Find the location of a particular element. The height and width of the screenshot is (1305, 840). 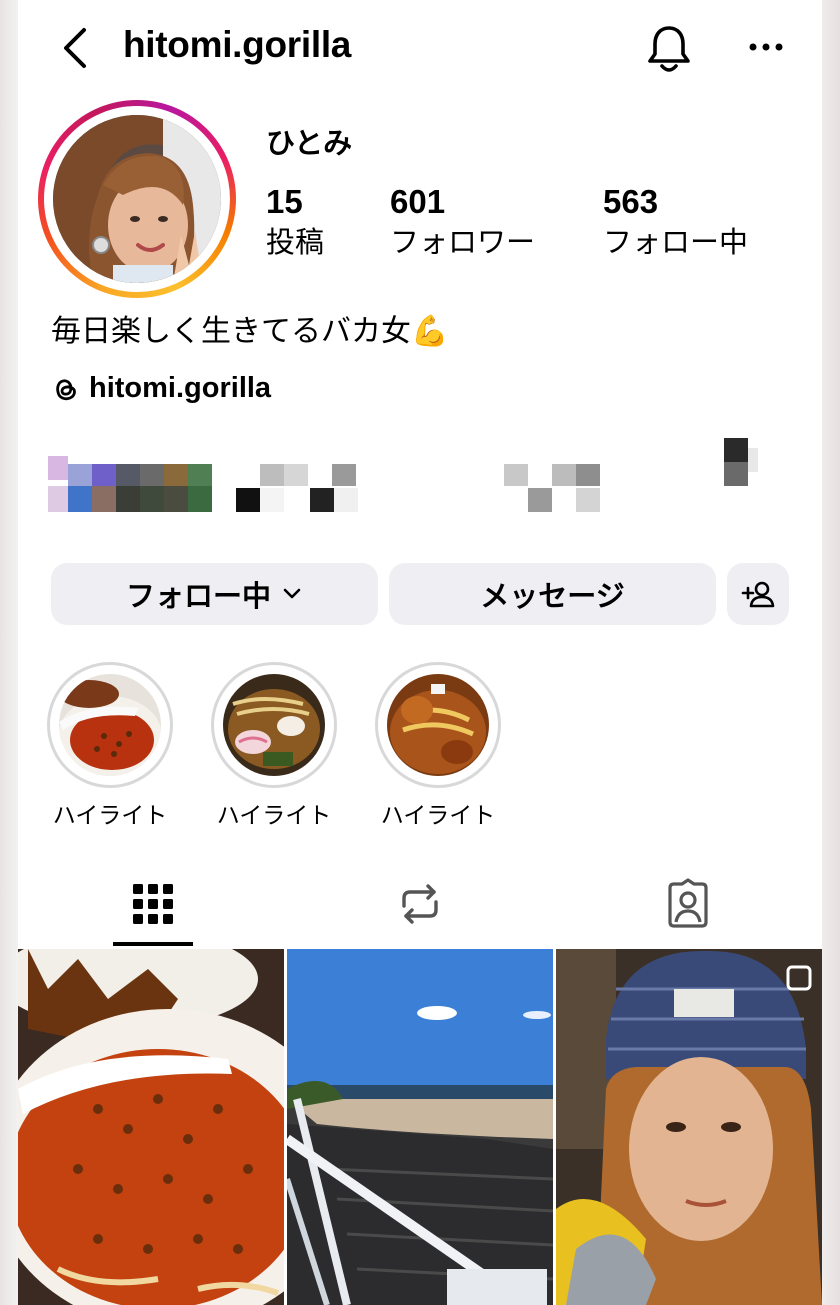

stat-followers-label: フォロワー is located at coordinates (463, 243).